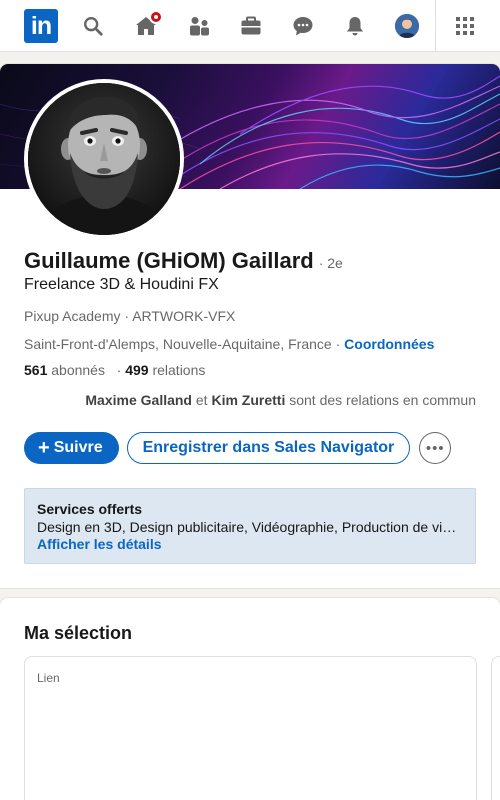 The image size is (500, 800). What do you see at coordinates (465, 26) in the screenshot?
I see `apps-grid-icon` at bounding box center [465, 26].